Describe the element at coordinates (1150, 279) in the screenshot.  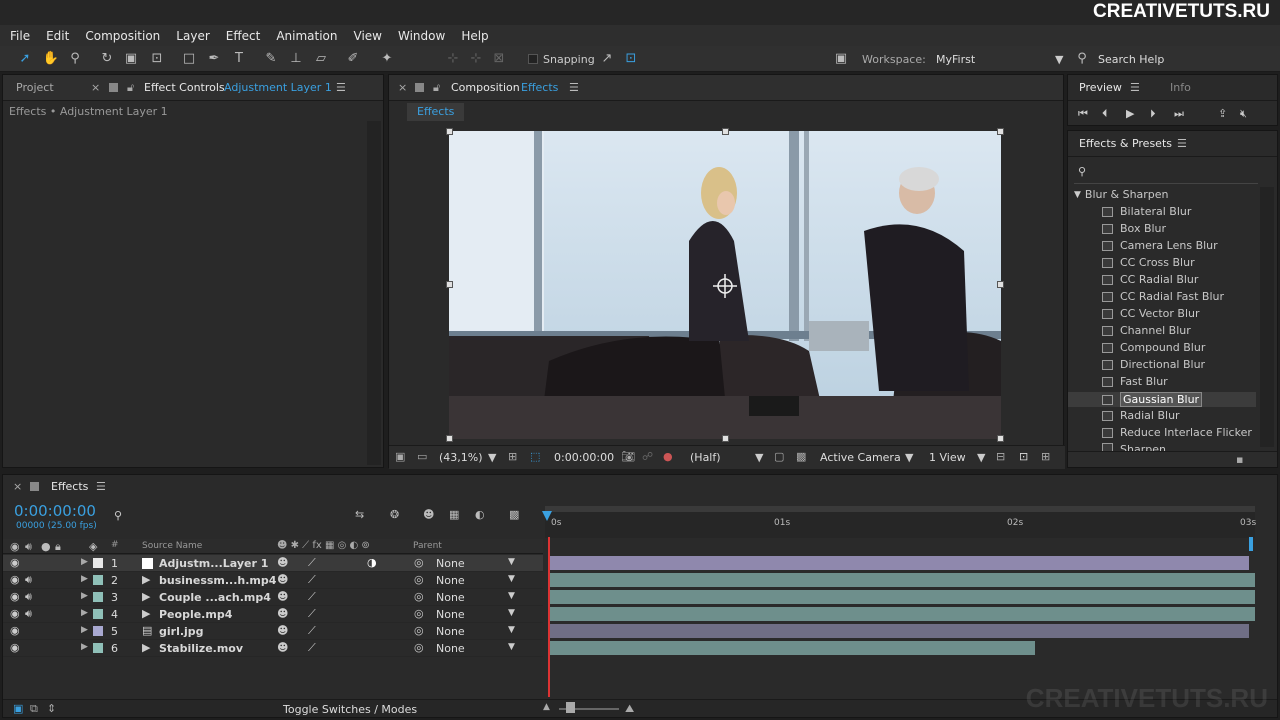
I see `effect-item: CC Radial Blur` at that location.